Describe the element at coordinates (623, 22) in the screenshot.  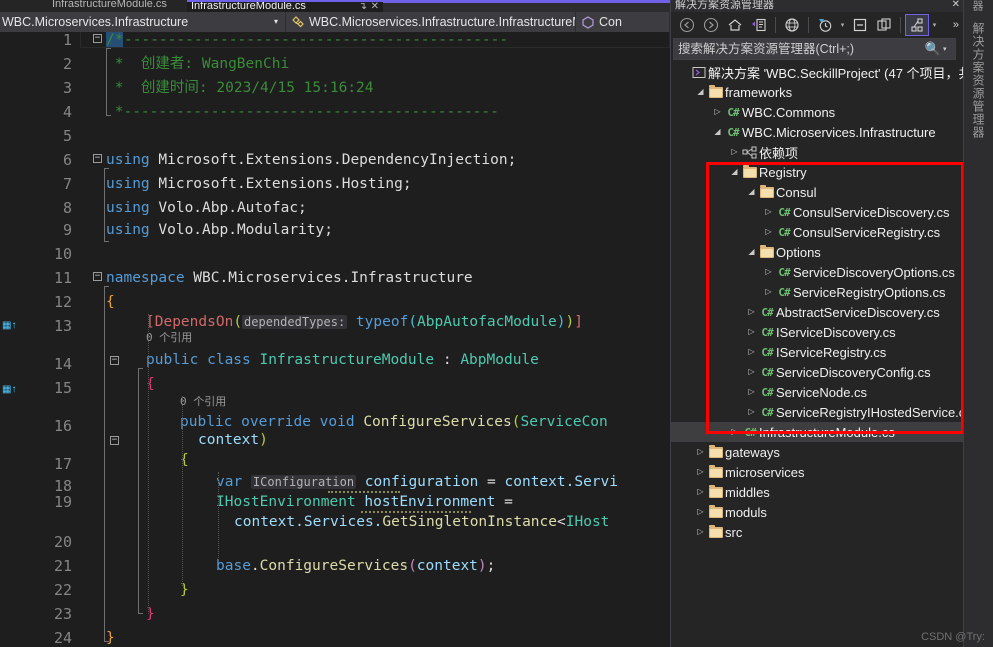
I see `navbar-member-dropdown: Con` at that location.